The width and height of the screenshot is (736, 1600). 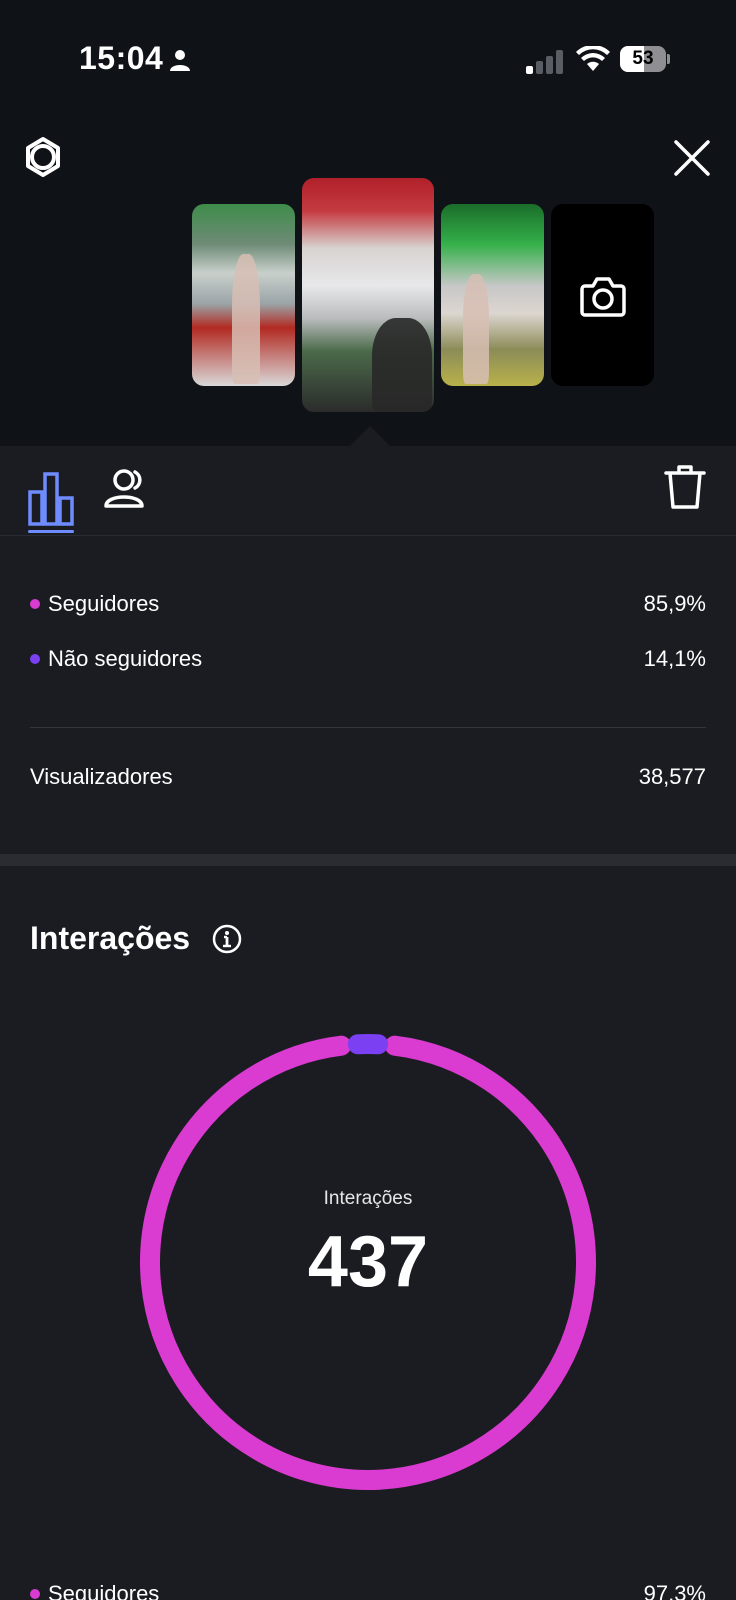 What do you see at coordinates (121, 58) in the screenshot?
I see `status-time: 15:04` at bounding box center [121, 58].